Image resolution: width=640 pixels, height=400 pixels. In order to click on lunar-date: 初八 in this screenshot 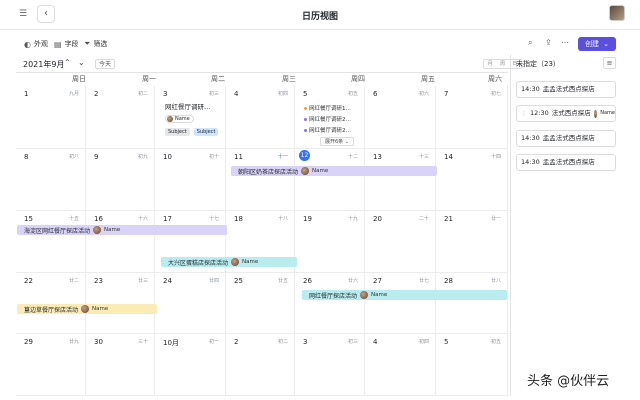, I will do `click(73, 157)`.